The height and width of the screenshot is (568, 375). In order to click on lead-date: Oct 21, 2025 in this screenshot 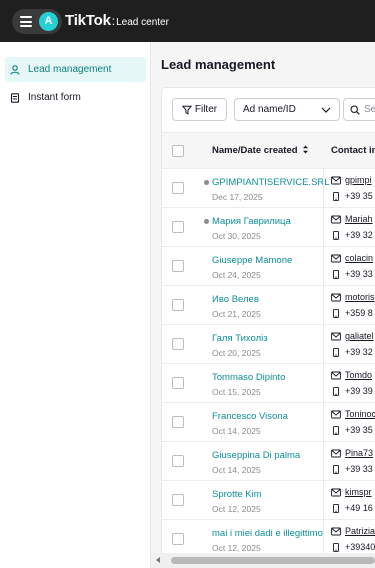, I will do `click(236, 314)`.